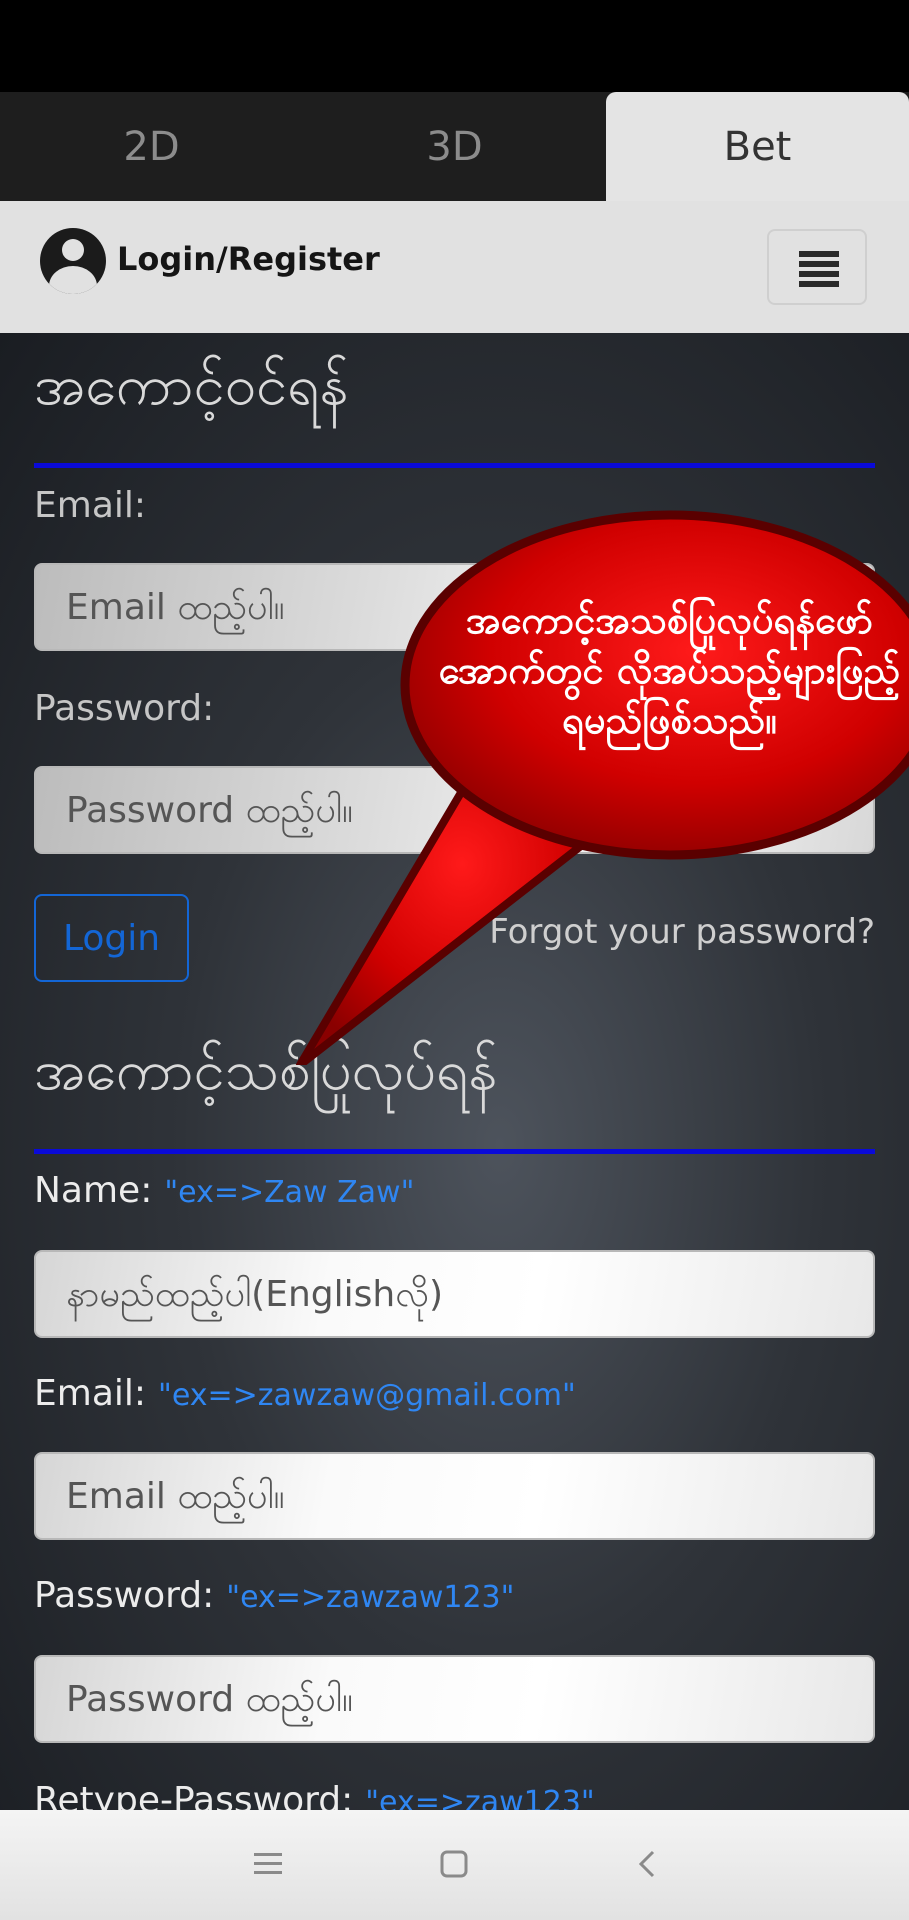 The width and height of the screenshot is (909, 1920). I want to click on register-email-field, so click(454, 1496).